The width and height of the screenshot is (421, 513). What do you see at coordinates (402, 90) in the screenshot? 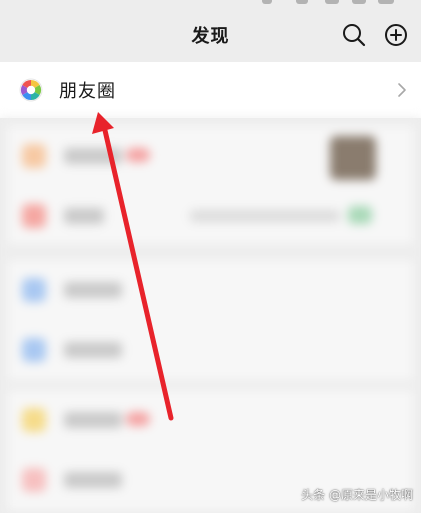
I see `chevron-right-icon` at bounding box center [402, 90].